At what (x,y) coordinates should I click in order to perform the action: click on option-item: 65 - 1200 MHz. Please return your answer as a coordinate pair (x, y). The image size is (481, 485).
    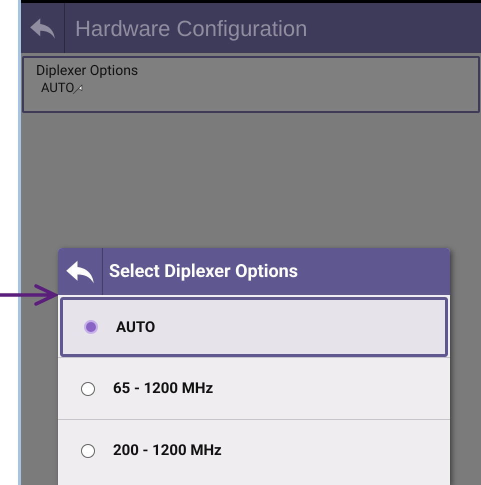
    Looking at the image, I should click on (254, 388).